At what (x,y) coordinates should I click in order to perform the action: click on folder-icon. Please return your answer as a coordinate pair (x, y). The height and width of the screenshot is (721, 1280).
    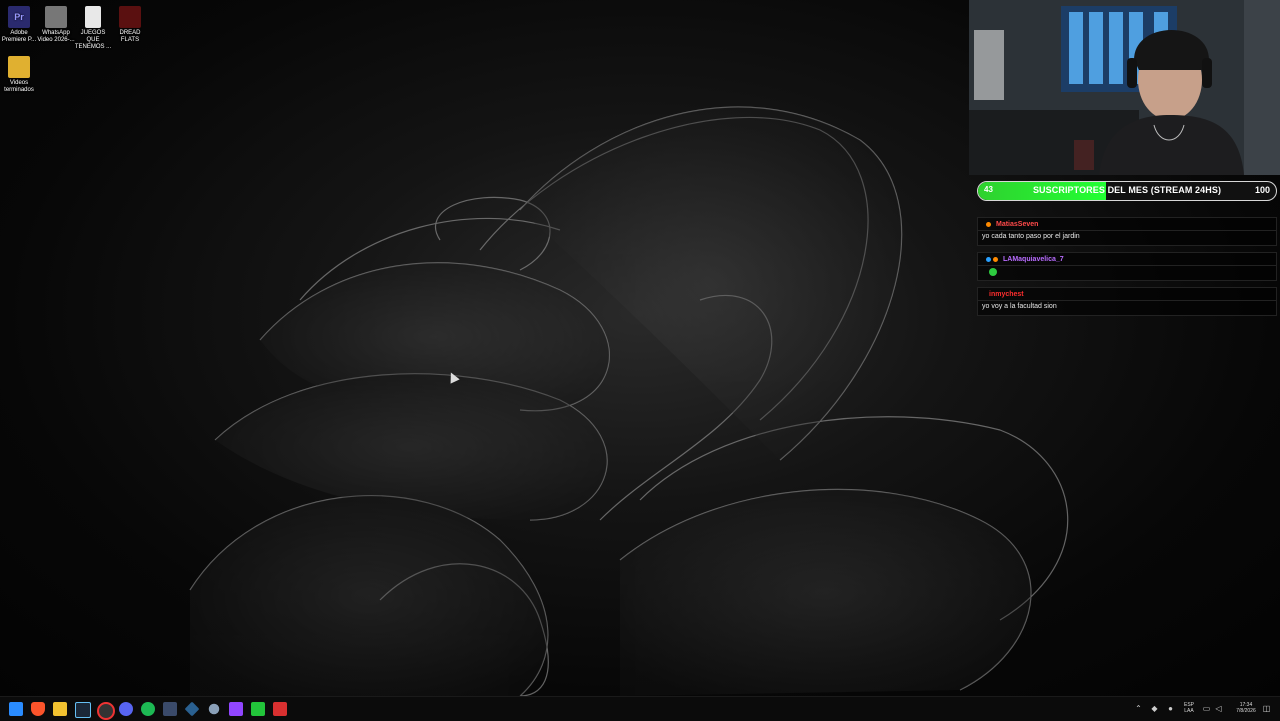
    Looking at the image, I should click on (19, 67).